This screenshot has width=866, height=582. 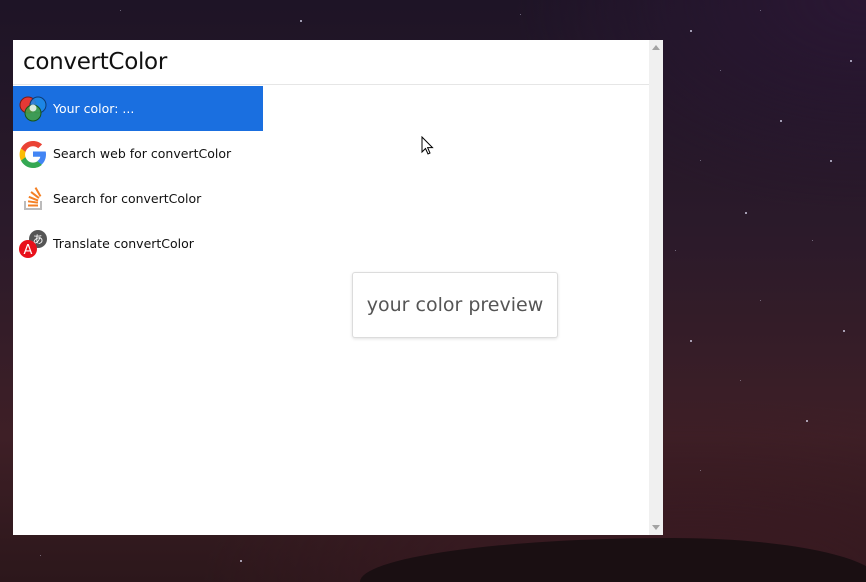 What do you see at coordinates (28, 250) in the screenshot?
I see `svg-text: A` at bounding box center [28, 250].